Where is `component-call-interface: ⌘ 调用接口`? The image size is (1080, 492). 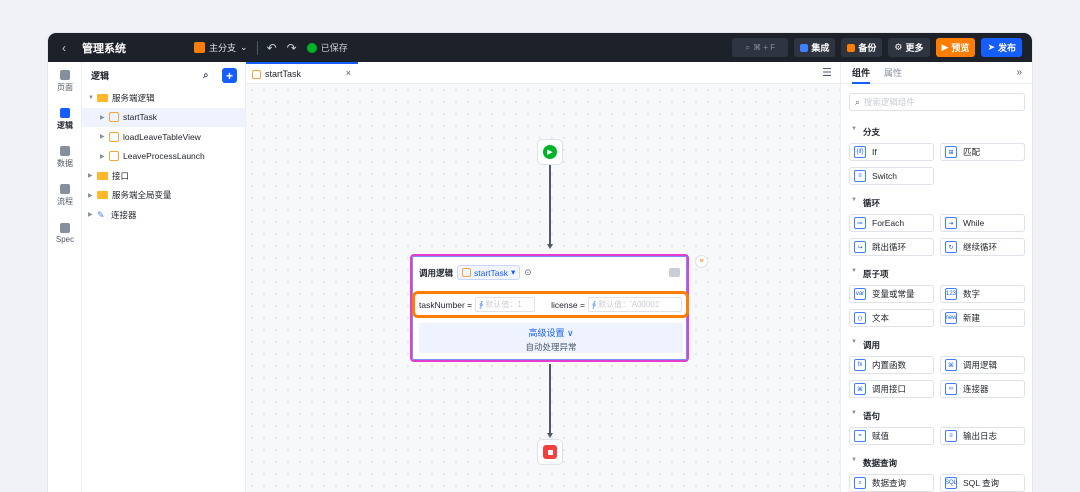
component-call-interface: ⌘ 调用接口 is located at coordinates (891, 389).